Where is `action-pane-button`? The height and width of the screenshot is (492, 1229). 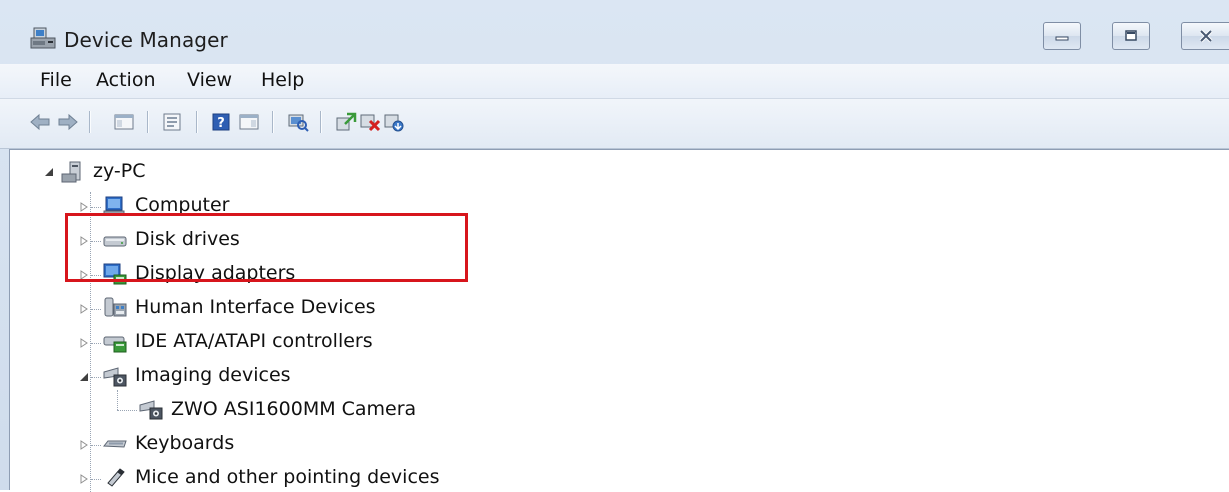
action-pane-button is located at coordinates (249, 122).